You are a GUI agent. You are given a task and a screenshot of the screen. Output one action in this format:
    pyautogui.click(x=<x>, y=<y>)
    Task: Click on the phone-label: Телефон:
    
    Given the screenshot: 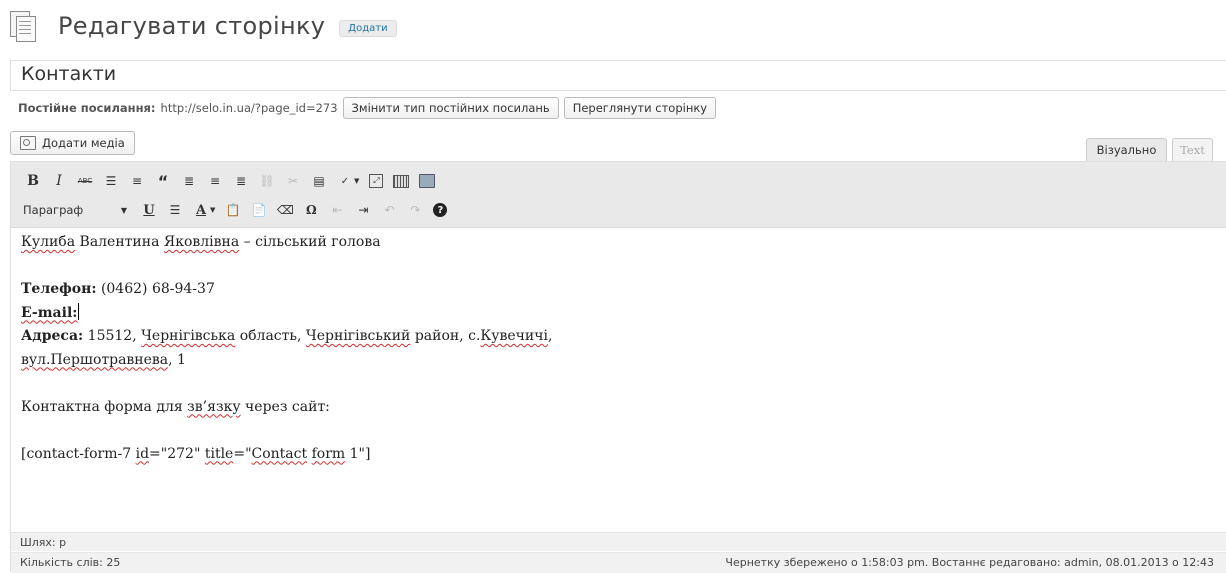 What is the action you would take?
    pyautogui.click(x=59, y=289)
    